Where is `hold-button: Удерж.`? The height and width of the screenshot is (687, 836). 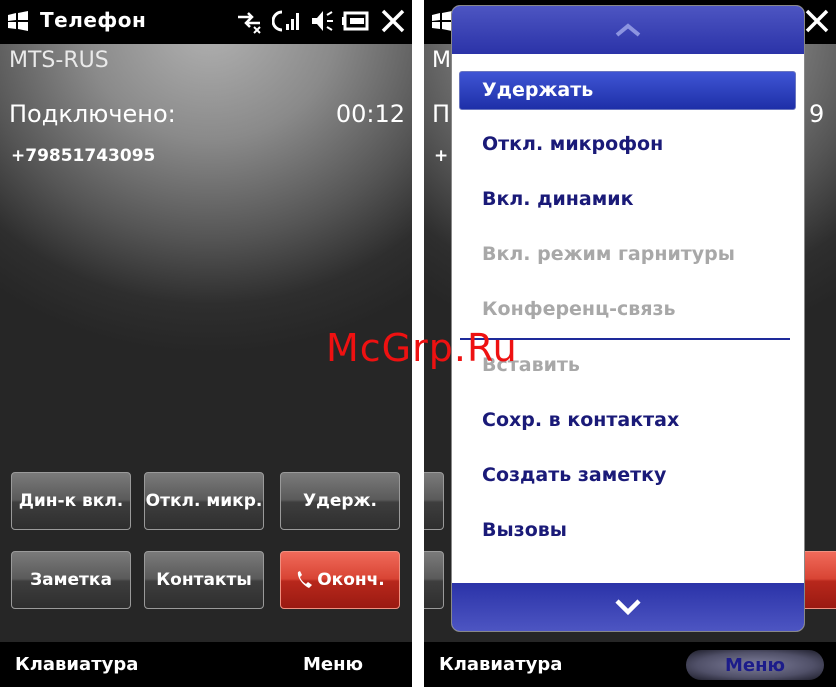 hold-button: Удерж. is located at coordinates (340, 501).